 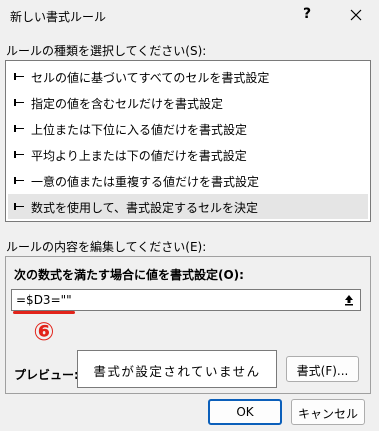 I want to click on preview-label: プレビュー:, so click(x=46, y=375).